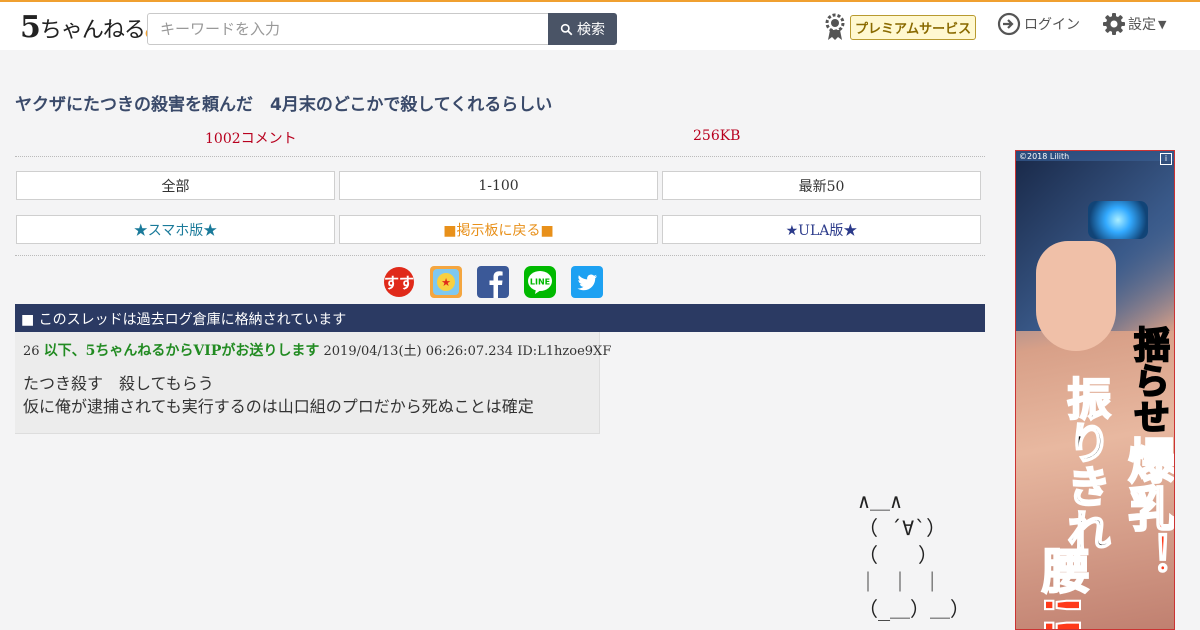  What do you see at coordinates (1052, 25) in the screenshot?
I see `login-label: ログイン` at bounding box center [1052, 25].